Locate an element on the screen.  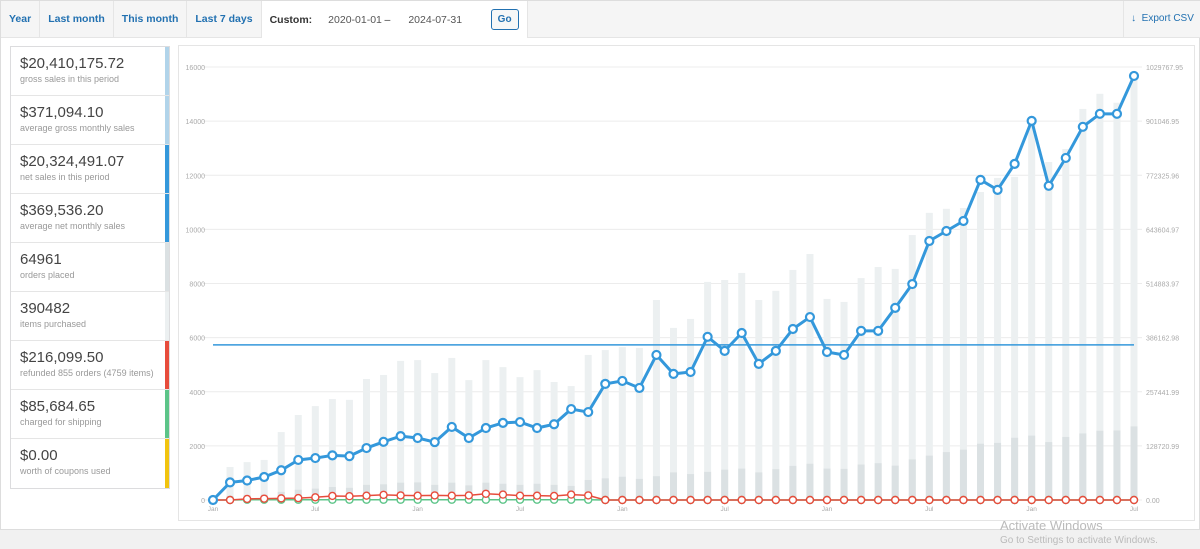
legend-item: $20,324,491.07 net sales in this period is located at coordinates (90, 169).